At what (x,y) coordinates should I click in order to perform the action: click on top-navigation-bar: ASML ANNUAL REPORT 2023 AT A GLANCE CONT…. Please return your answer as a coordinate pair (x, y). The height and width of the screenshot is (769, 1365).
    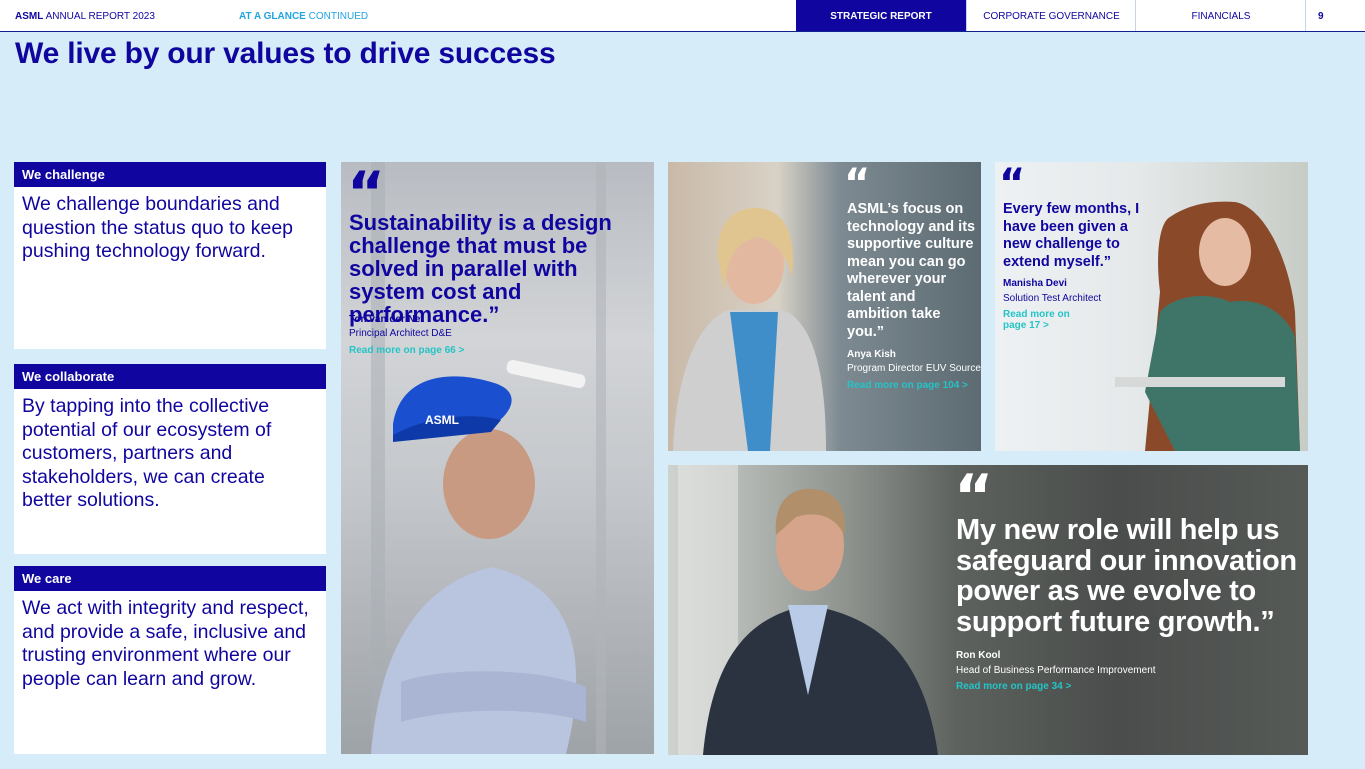
    Looking at the image, I should click on (682, 16).